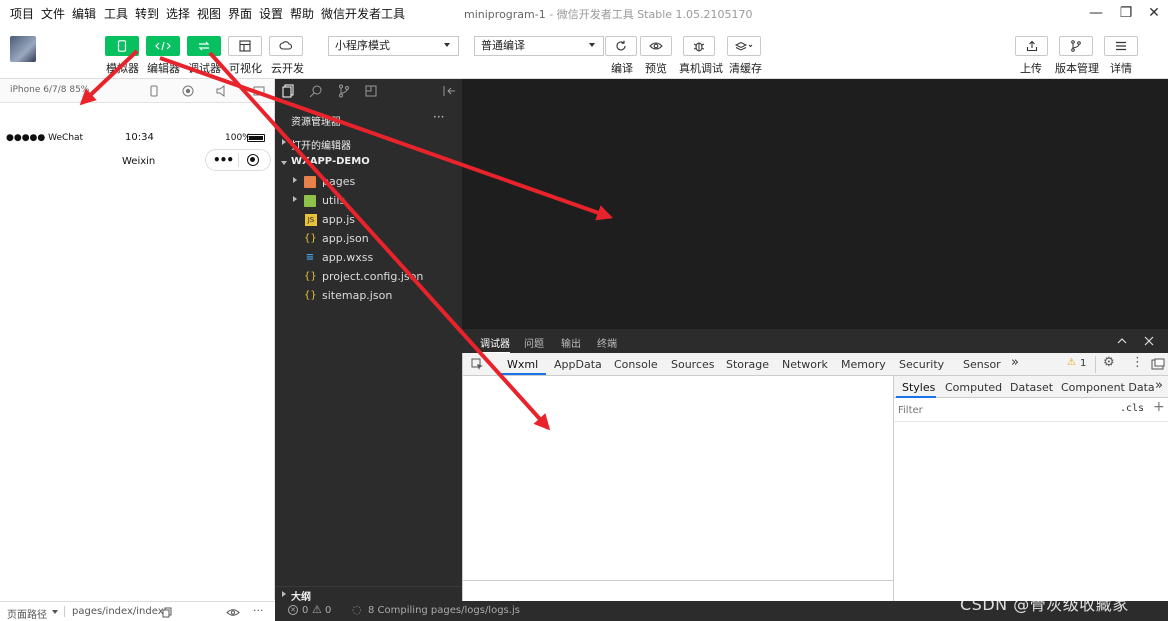 The height and width of the screenshot is (621, 1168). What do you see at coordinates (209, 13) in the screenshot?
I see `menu-item-view: 视图` at bounding box center [209, 13].